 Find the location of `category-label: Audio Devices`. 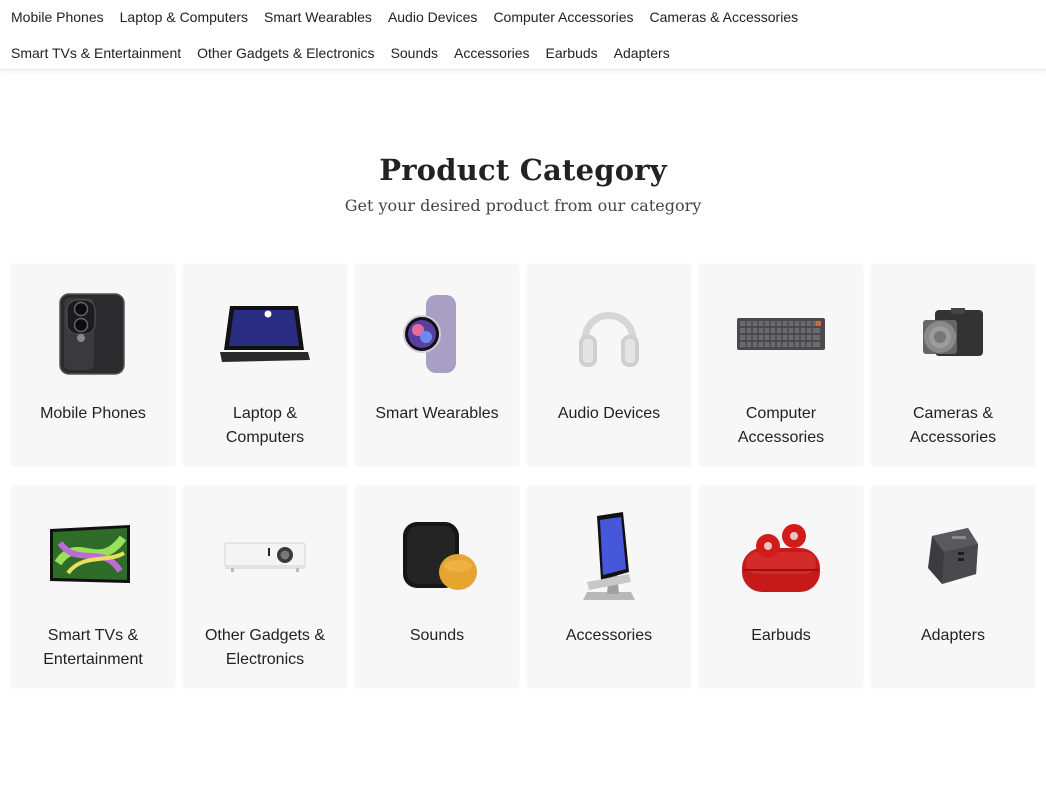

category-label: Audio Devices is located at coordinates (609, 413).